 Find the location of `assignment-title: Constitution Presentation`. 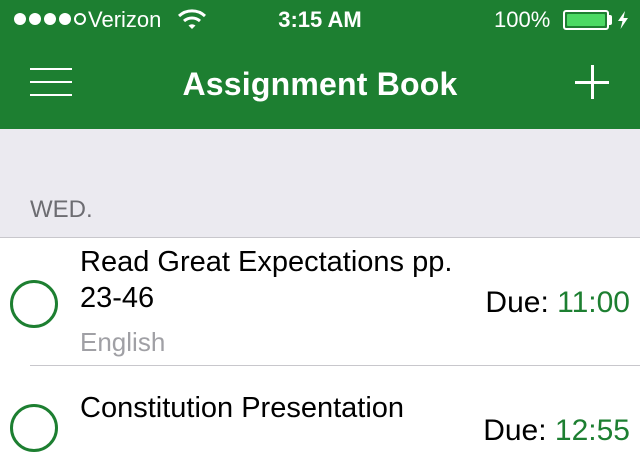

assignment-title: Constitution Presentation is located at coordinates (242, 408).